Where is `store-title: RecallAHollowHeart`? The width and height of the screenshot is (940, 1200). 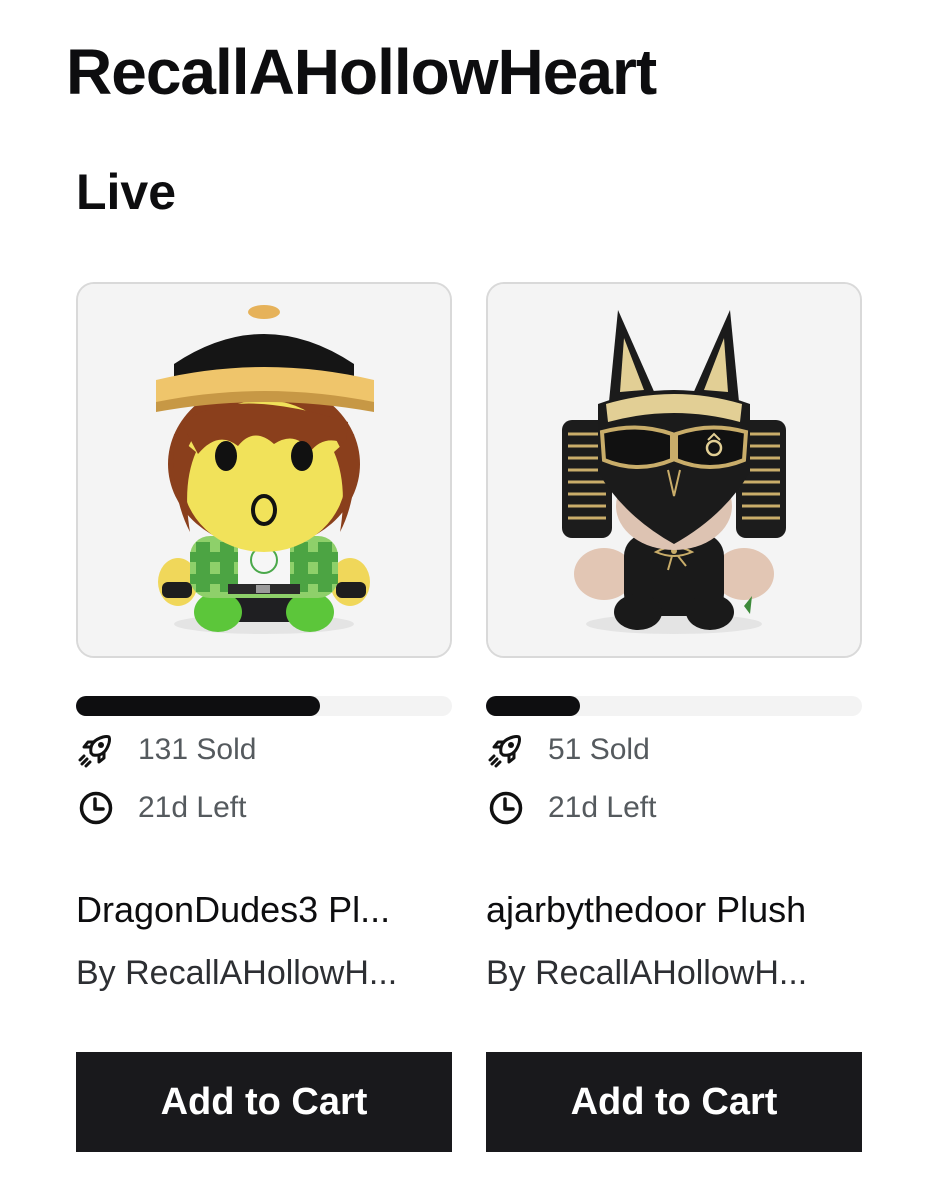
store-title: RecallAHollowHeart is located at coordinates (361, 72).